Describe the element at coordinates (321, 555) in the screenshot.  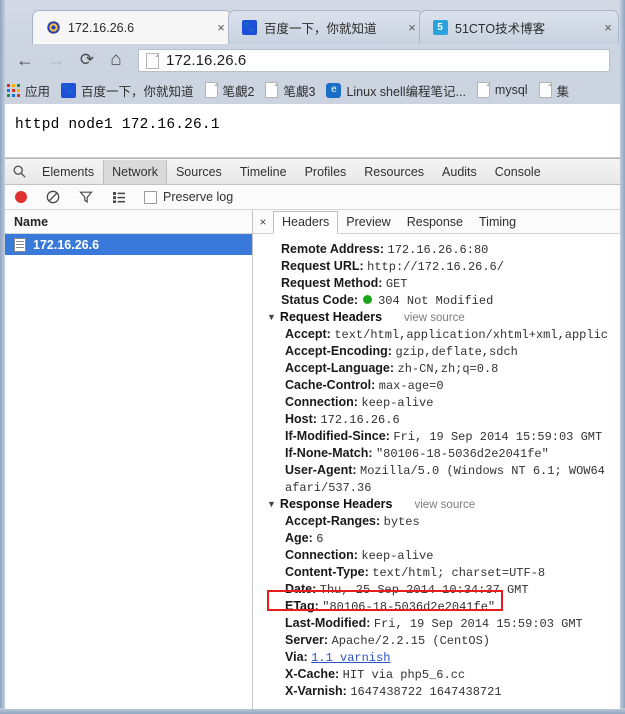
I see `res-header-connection-key: Connection:` at that location.